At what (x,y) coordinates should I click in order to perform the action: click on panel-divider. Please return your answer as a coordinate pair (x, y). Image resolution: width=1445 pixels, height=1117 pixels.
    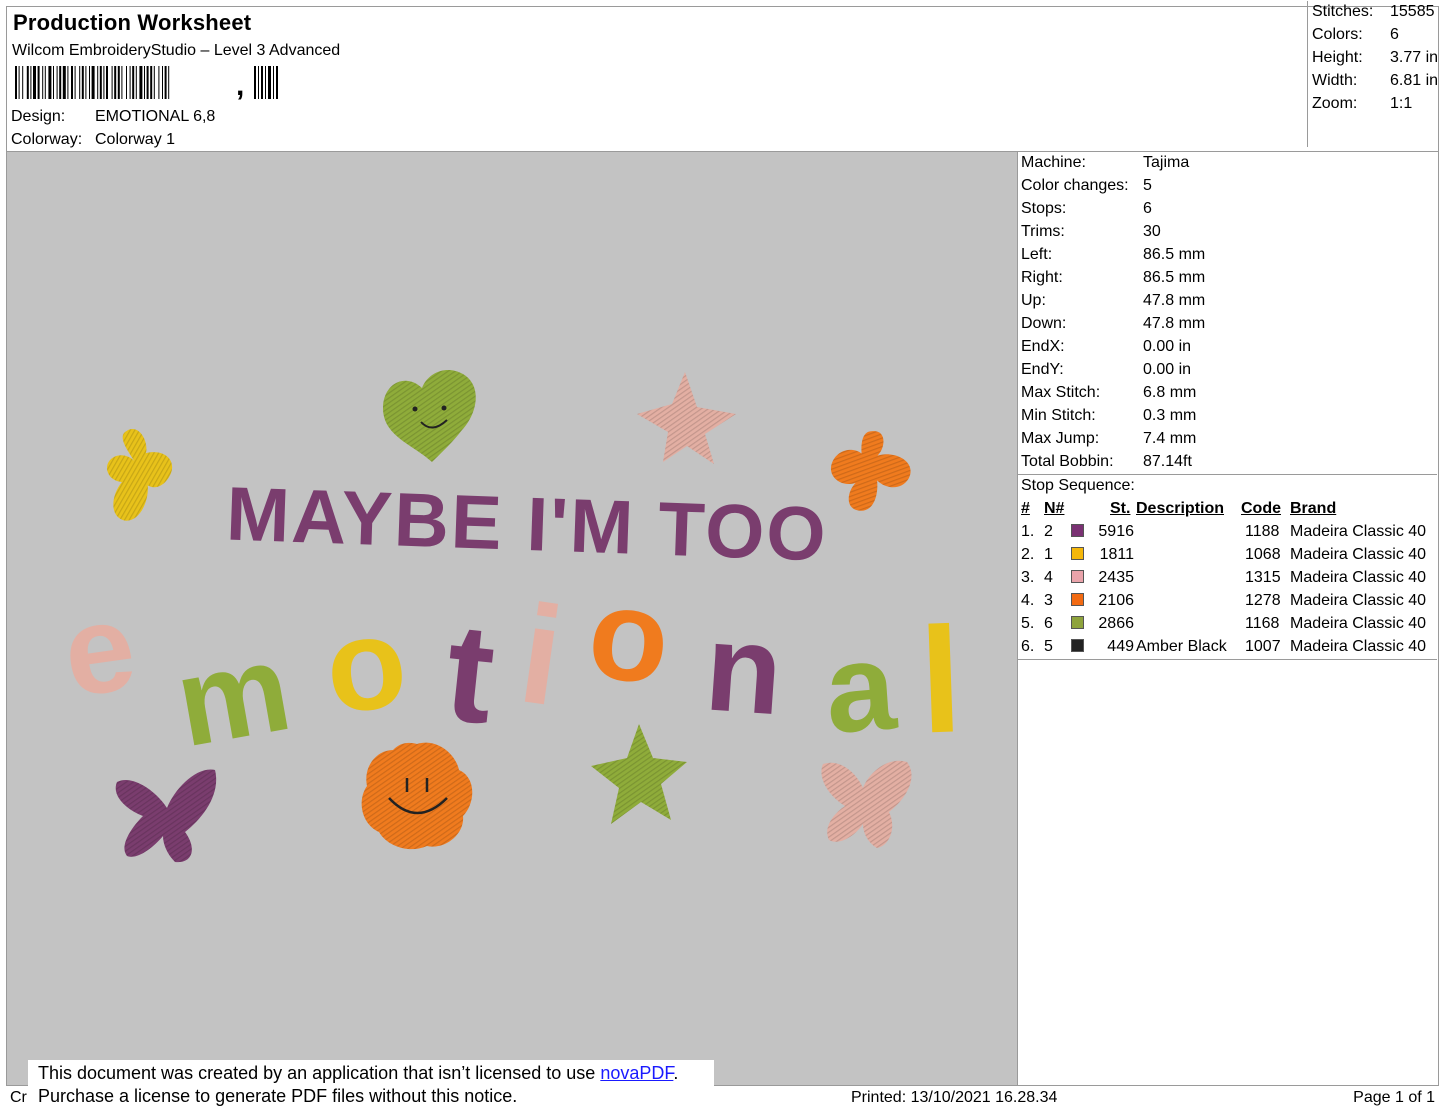
    Looking at the image, I should click on (1227, 659).